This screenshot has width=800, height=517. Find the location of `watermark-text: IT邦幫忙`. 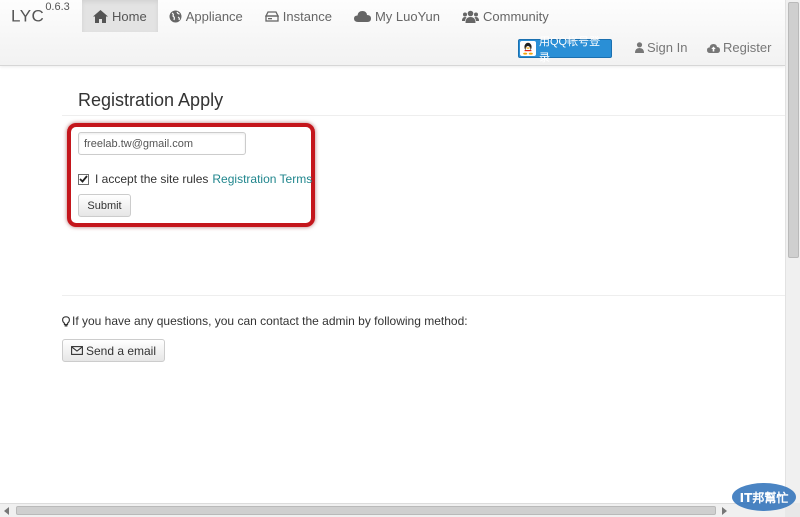

watermark-text: IT邦幫忙 is located at coordinates (764, 497).